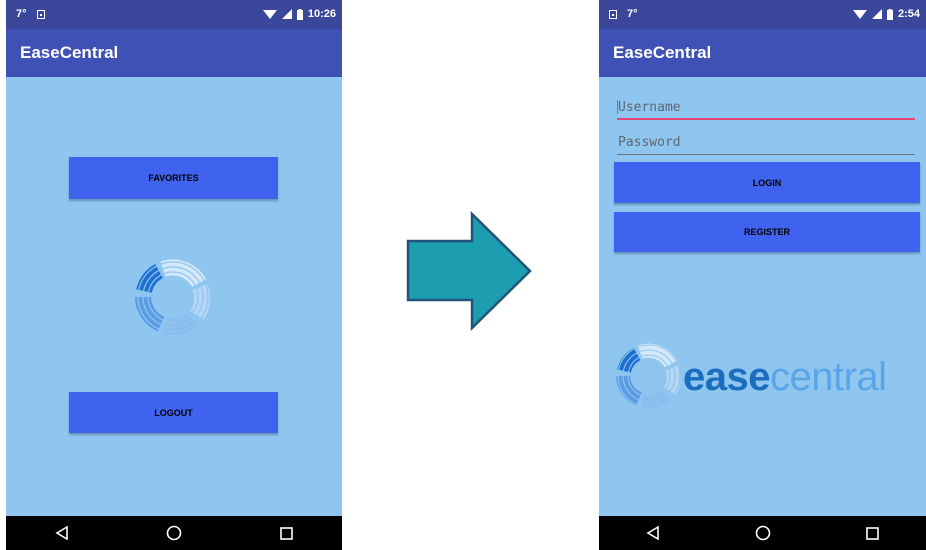  Describe the element at coordinates (766, 108) in the screenshot. I see `username-field: Username` at that location.